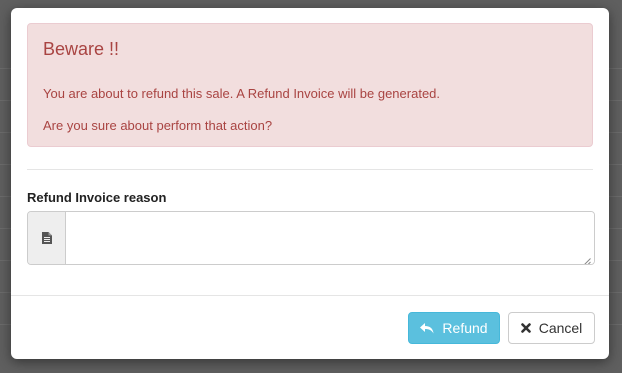  What do you see at coordinates (330, 238) in the screenshot?
I see `reason-textarea` at bounding box center [330, 238].